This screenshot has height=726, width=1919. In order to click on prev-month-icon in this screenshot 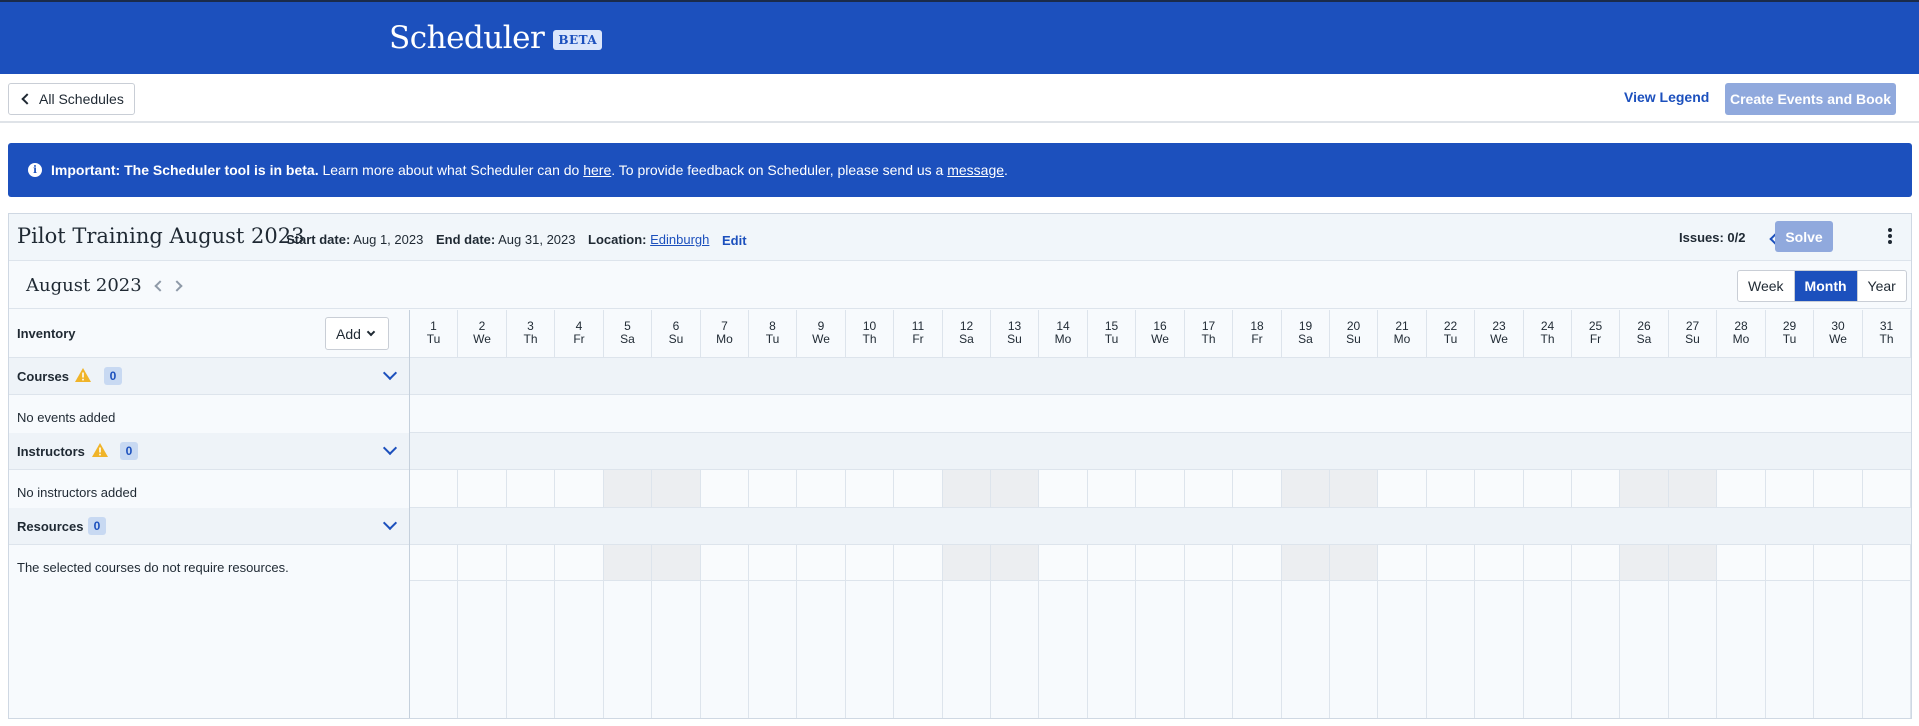, I will do `click(160, 286)`.